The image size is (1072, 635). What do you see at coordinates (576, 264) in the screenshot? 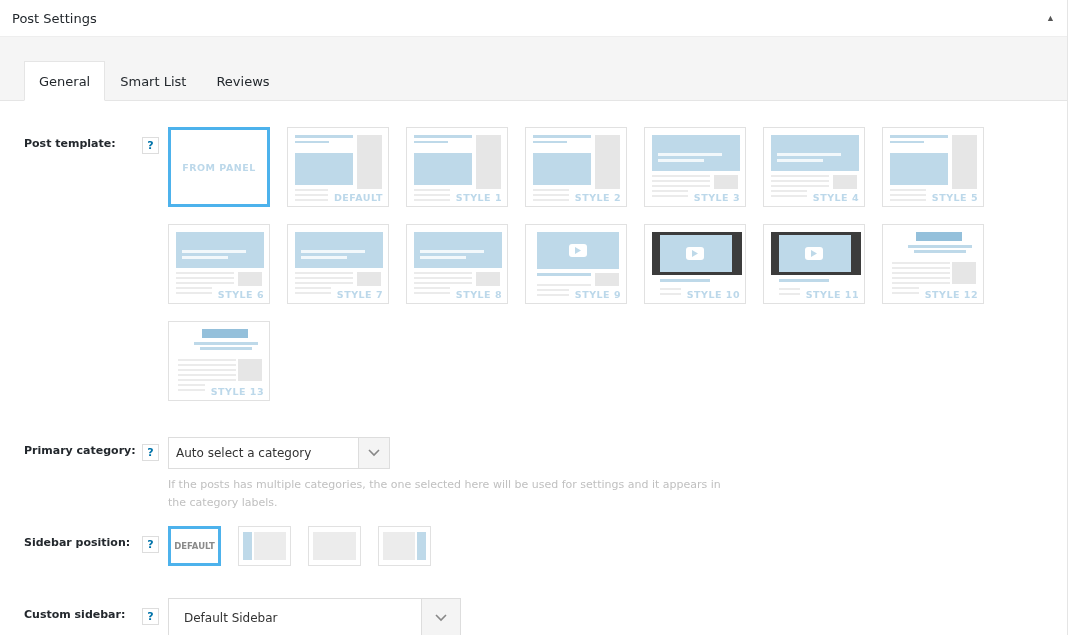
I see `template-option: STYLE 9` at bounding box center [576, 264].